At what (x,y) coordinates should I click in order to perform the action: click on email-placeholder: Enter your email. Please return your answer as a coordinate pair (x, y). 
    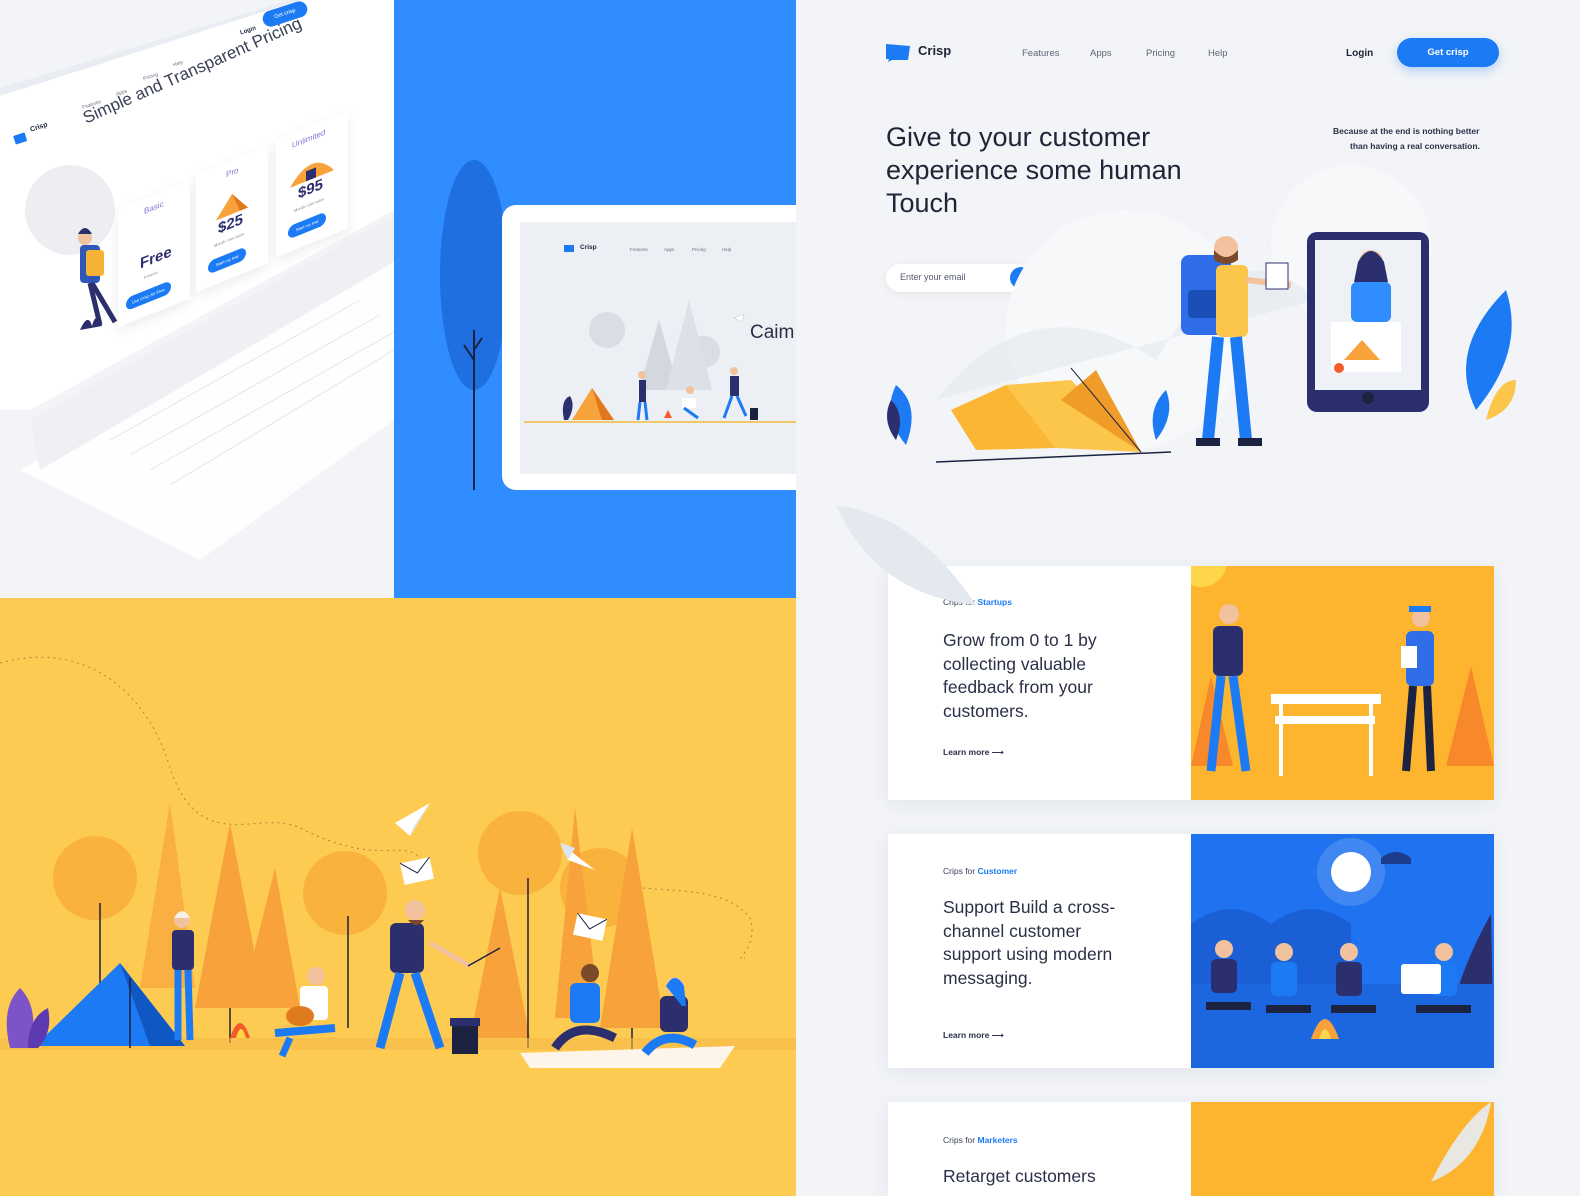
    Looking at the image, I should click on (933, 277).